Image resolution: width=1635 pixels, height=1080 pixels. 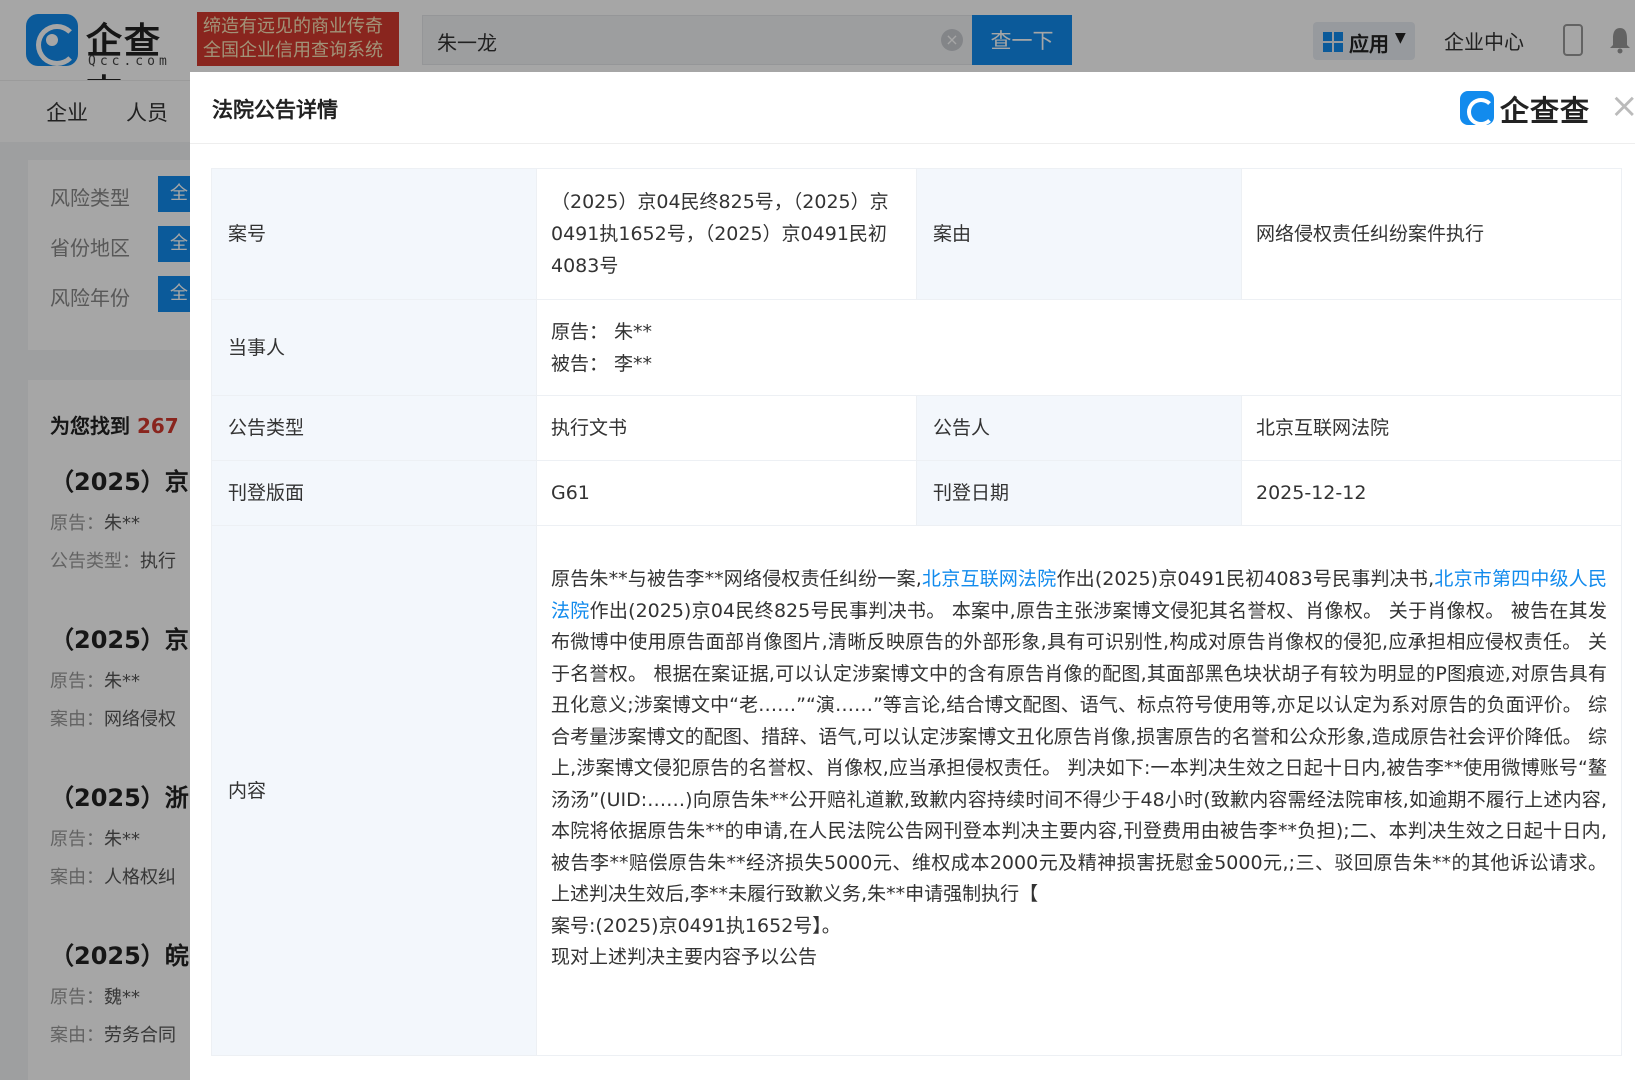 I want to click on modal-logo: 企查查, so click(x=1530, y=108).